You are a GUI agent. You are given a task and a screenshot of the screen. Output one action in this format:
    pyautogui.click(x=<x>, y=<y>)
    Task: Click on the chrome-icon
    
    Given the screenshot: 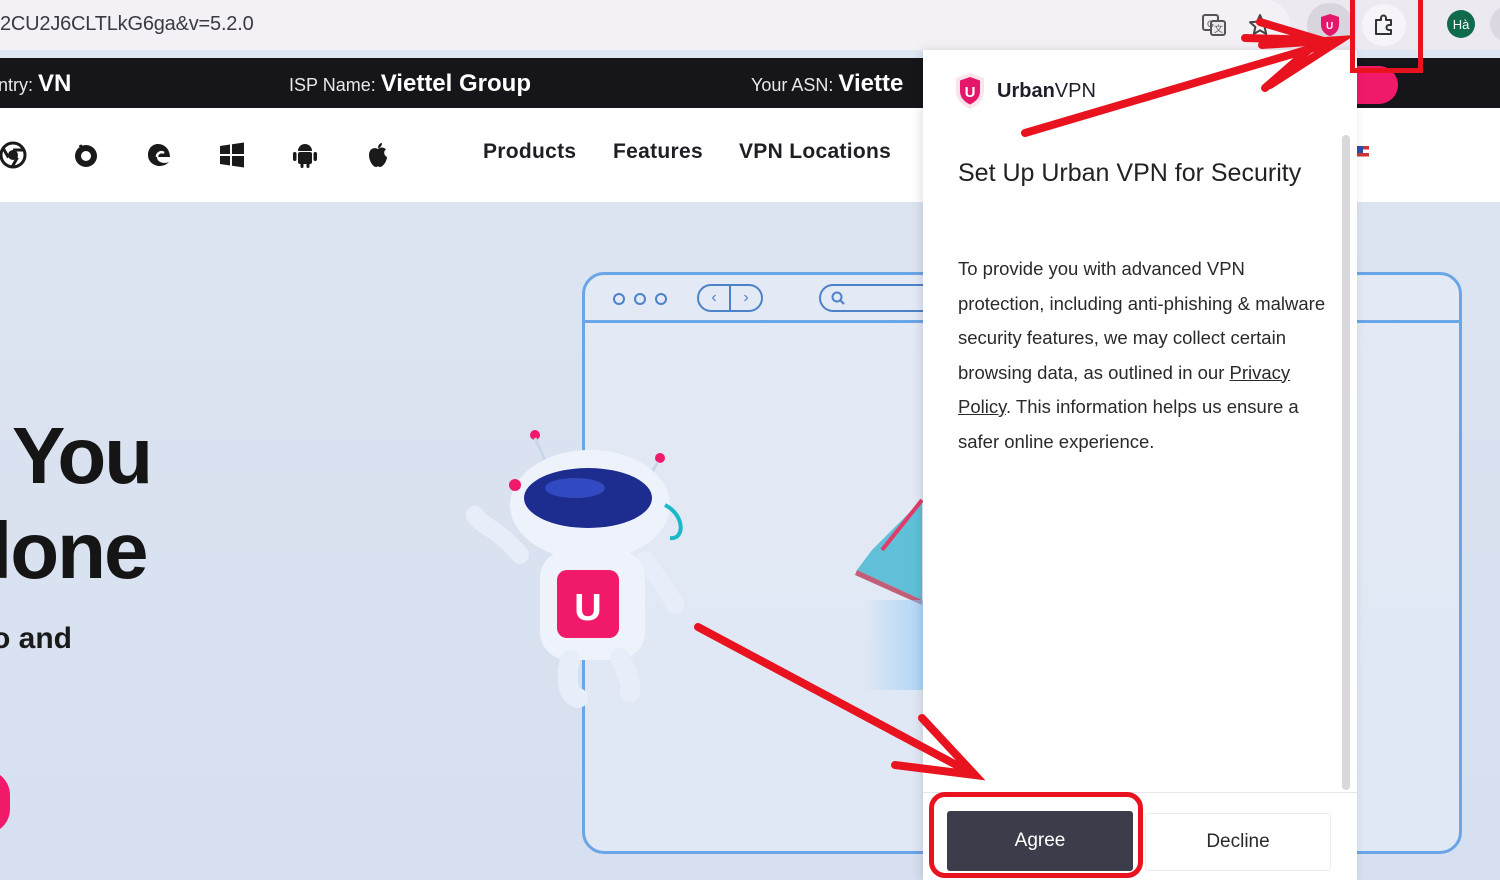 What is the action you would take?
    pyautogui.click(x=15, y=155)
    